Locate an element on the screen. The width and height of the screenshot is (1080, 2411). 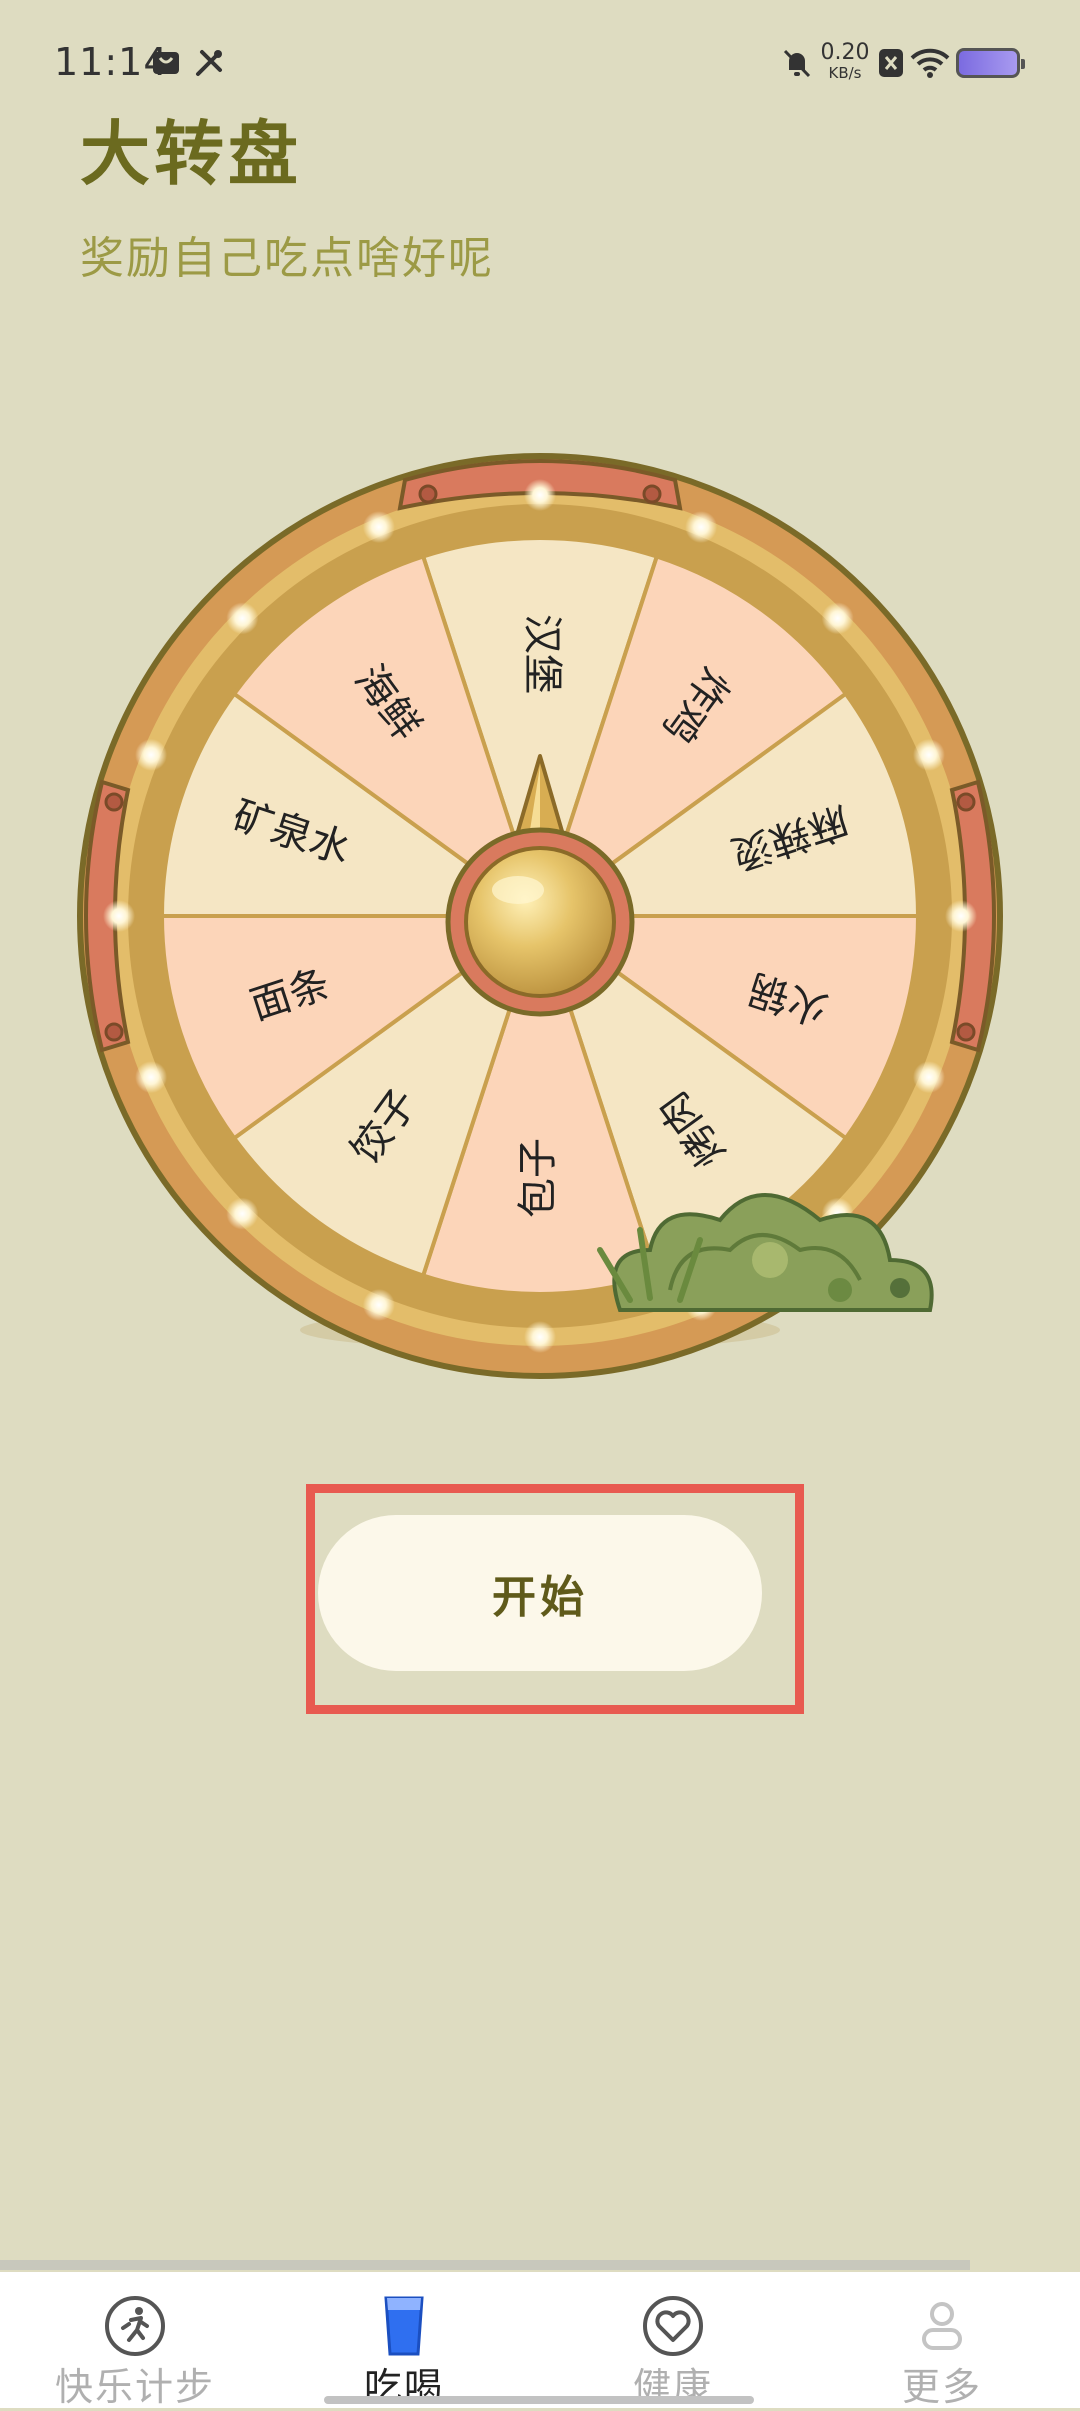
wheel-hub is located at coordinates (540, 922).